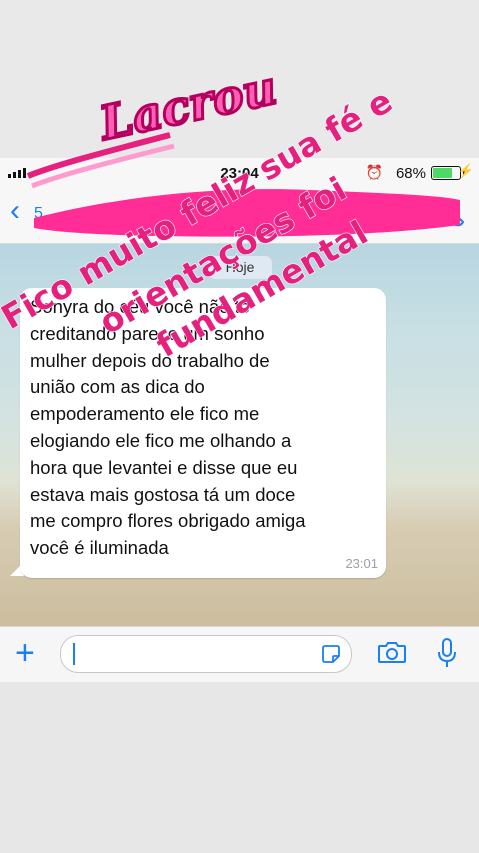 Image resolution: width=479 pixels, height=853 pixels. Describe the element at coordinates (239, 173) in the screenshot. I see `status-bar: 23:04 ⏰ 68% ⚡` at that location.